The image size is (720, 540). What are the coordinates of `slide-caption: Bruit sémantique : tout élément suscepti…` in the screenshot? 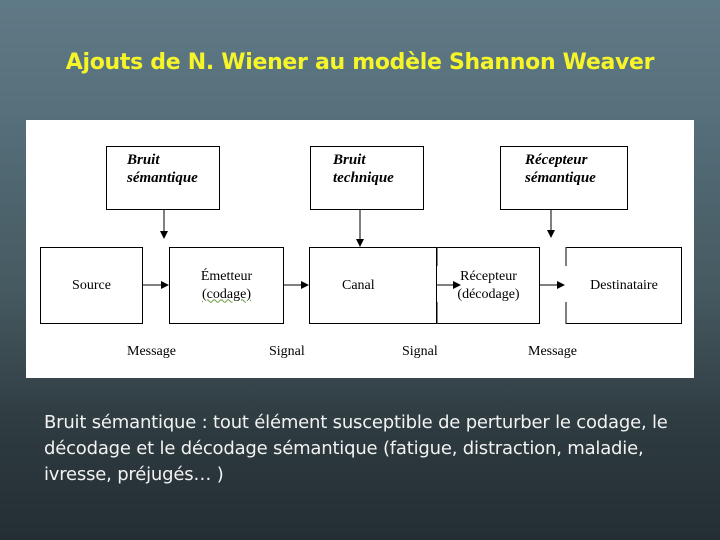 It's located at (356, 448).